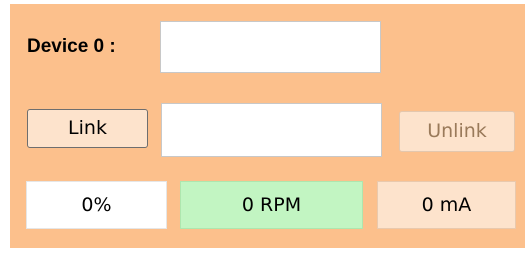 The image size is (525, 255). Describe the element at coordinates (96, 205) in the screenshot. I see `percent-display: 0%` at that location.